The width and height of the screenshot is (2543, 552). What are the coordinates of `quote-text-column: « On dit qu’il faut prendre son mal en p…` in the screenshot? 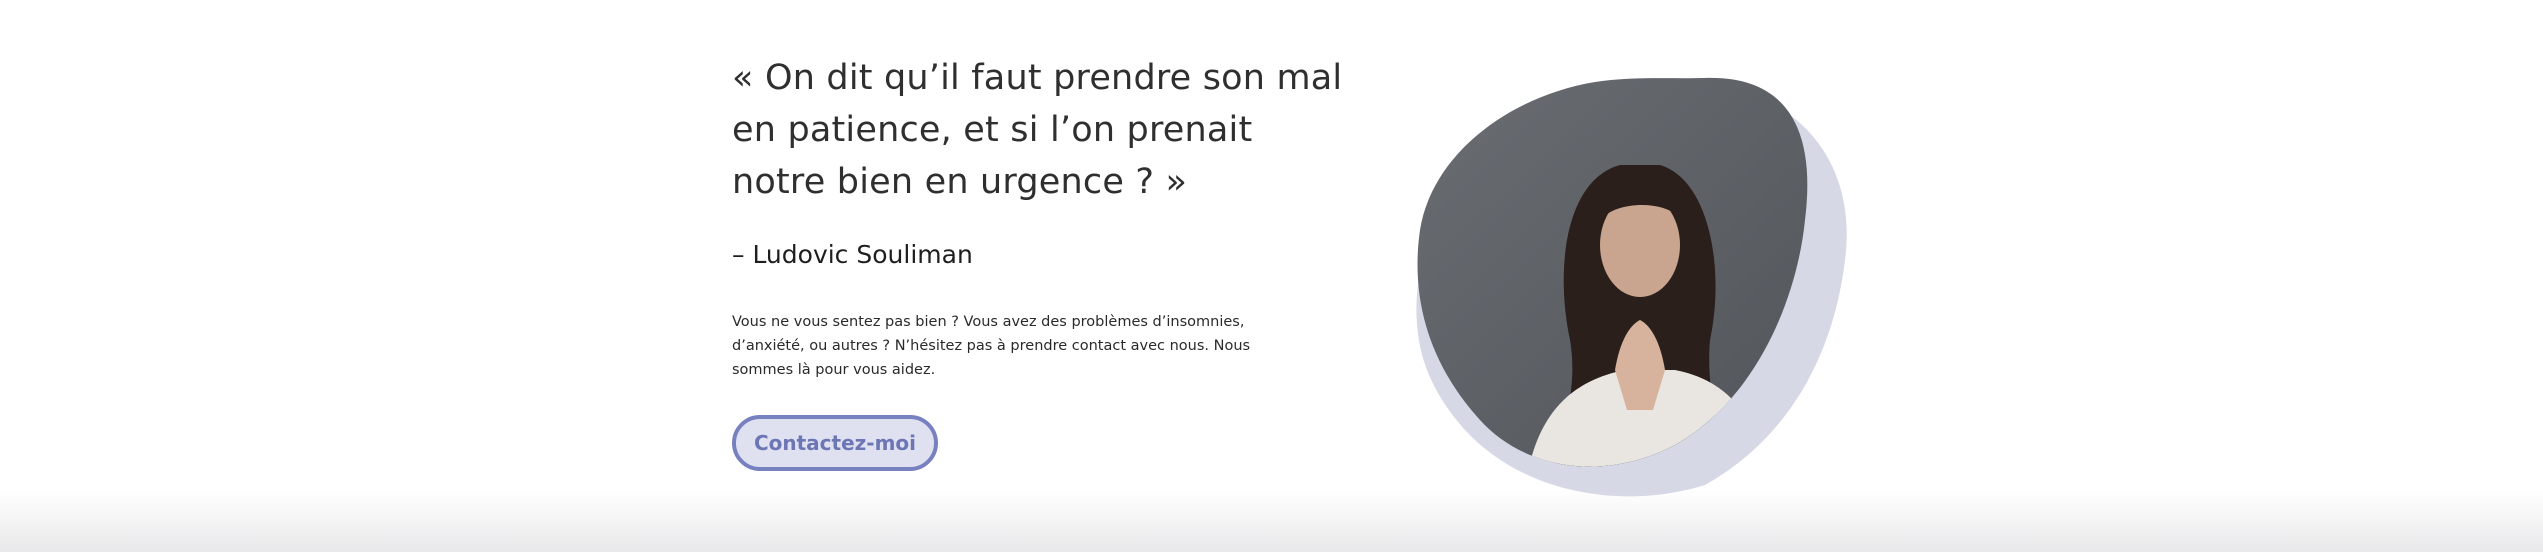 It's located at (1042, 217).